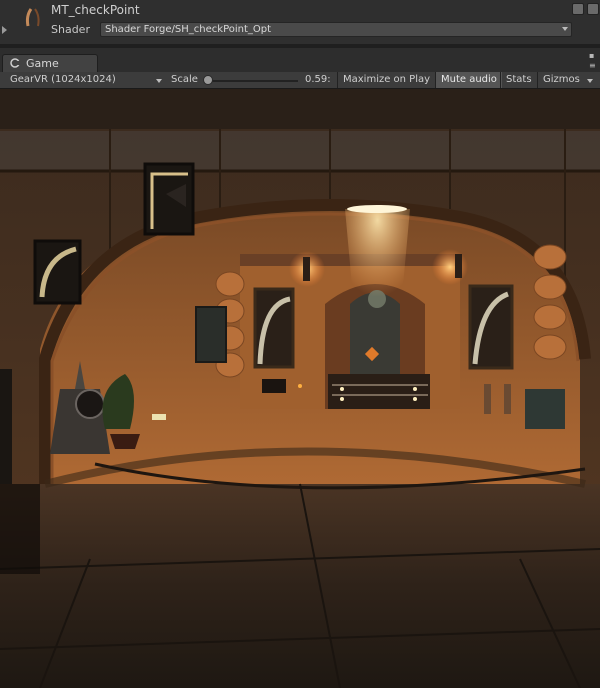  Describe the element at coordinates (4, 30) in the screenshot. I see `foldout-arrow-icon` at that location.